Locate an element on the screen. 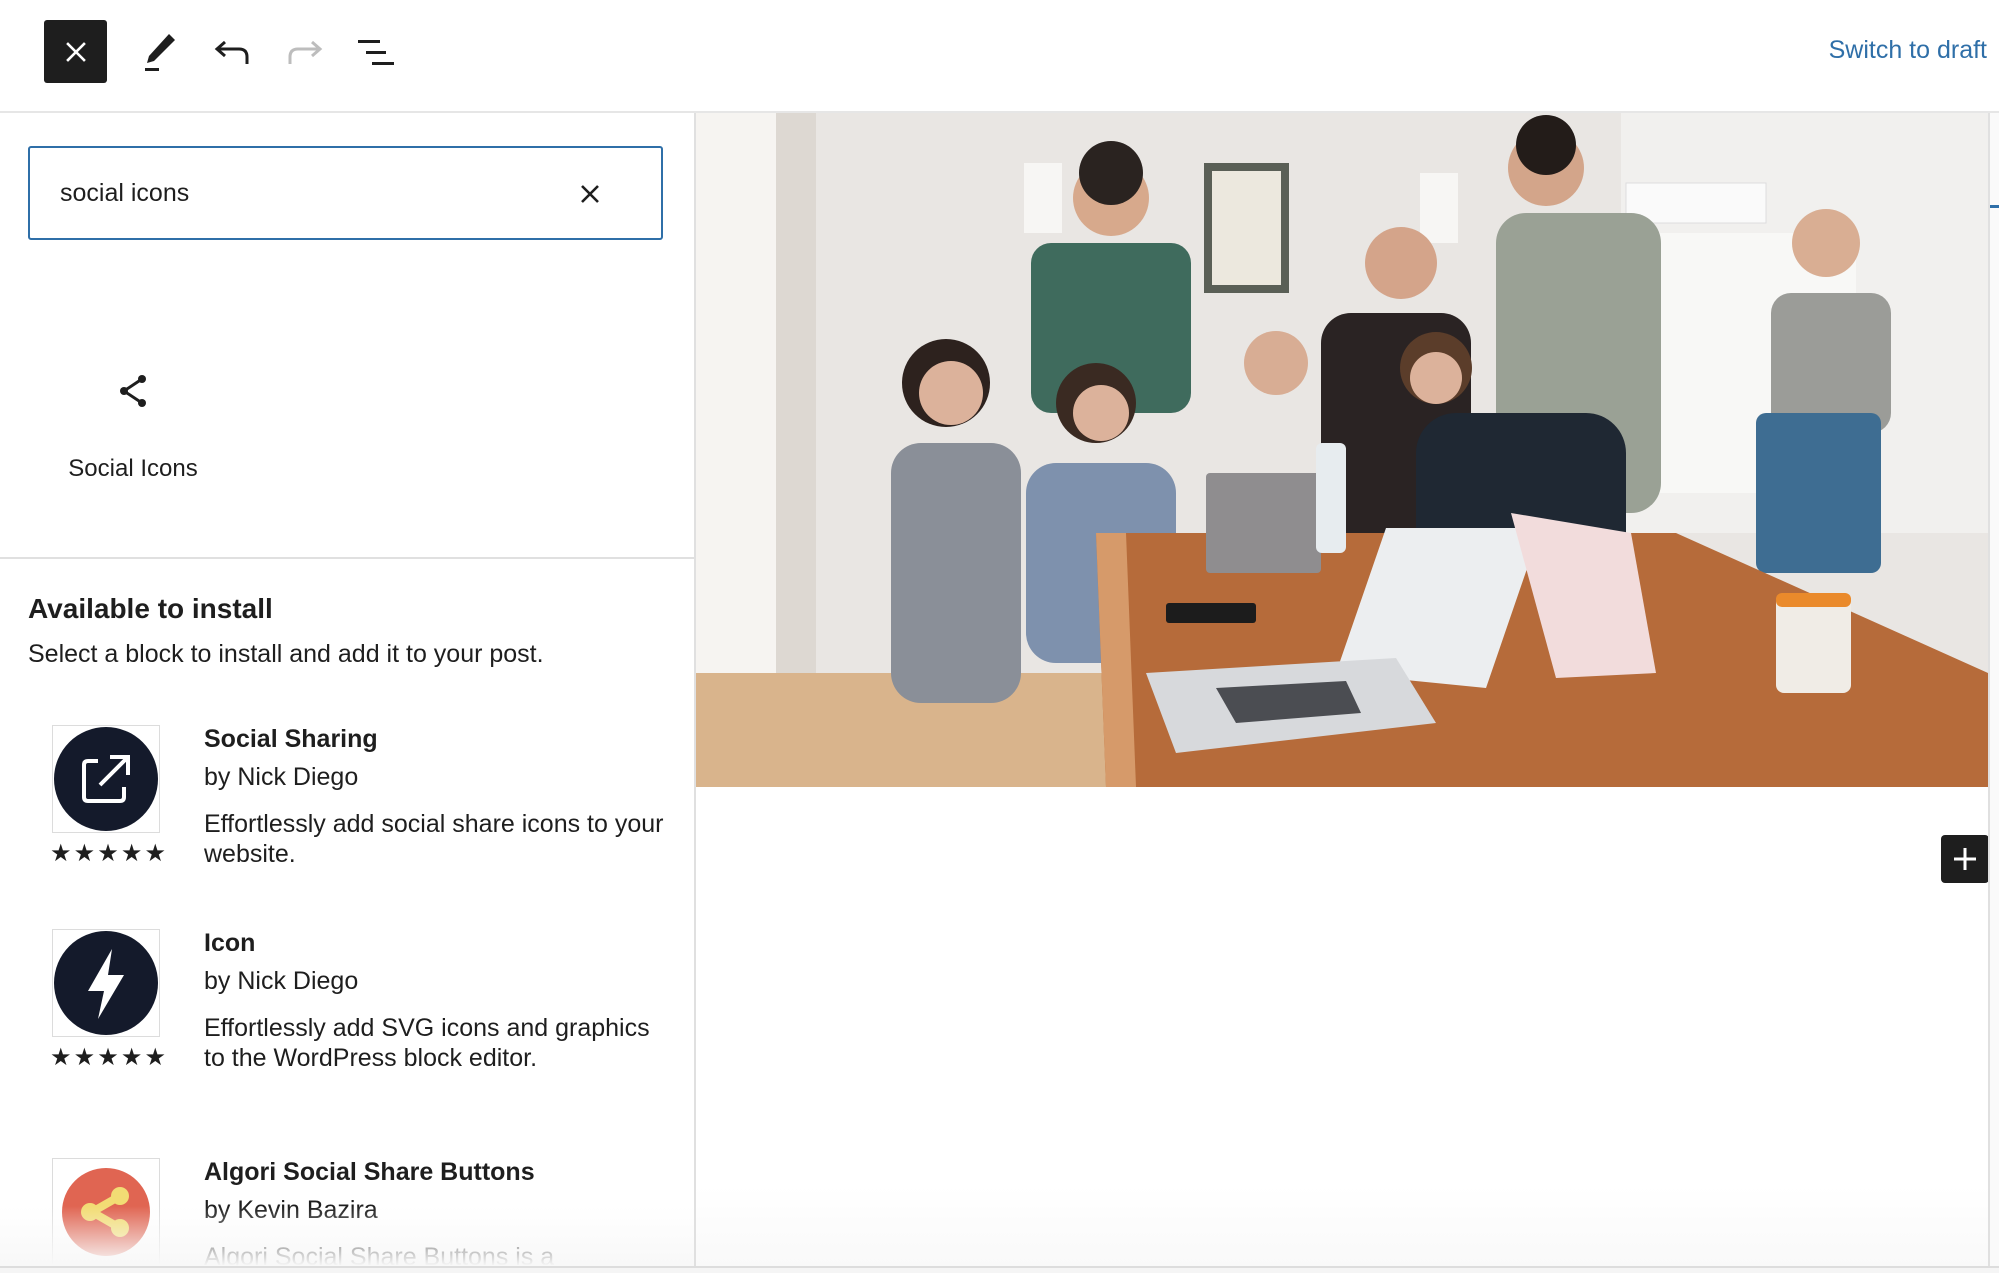  bottom-bar is located at coordinates (999, 1269).